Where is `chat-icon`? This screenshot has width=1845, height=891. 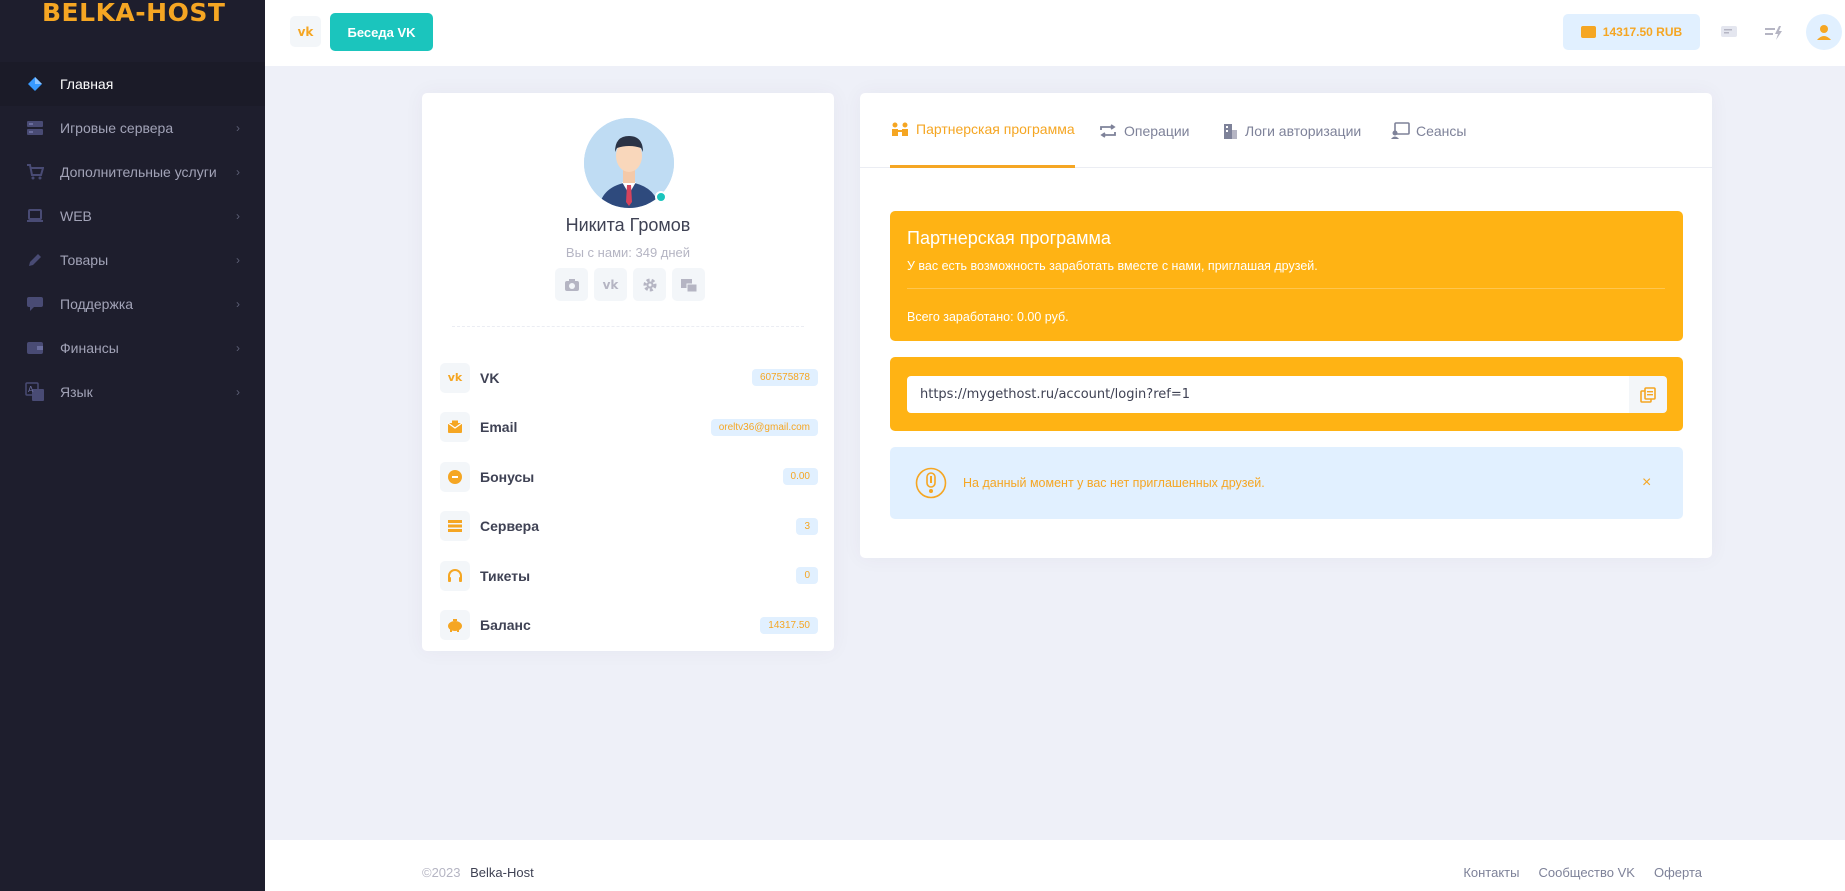 chat-icon is located at coordinates (35, 304).